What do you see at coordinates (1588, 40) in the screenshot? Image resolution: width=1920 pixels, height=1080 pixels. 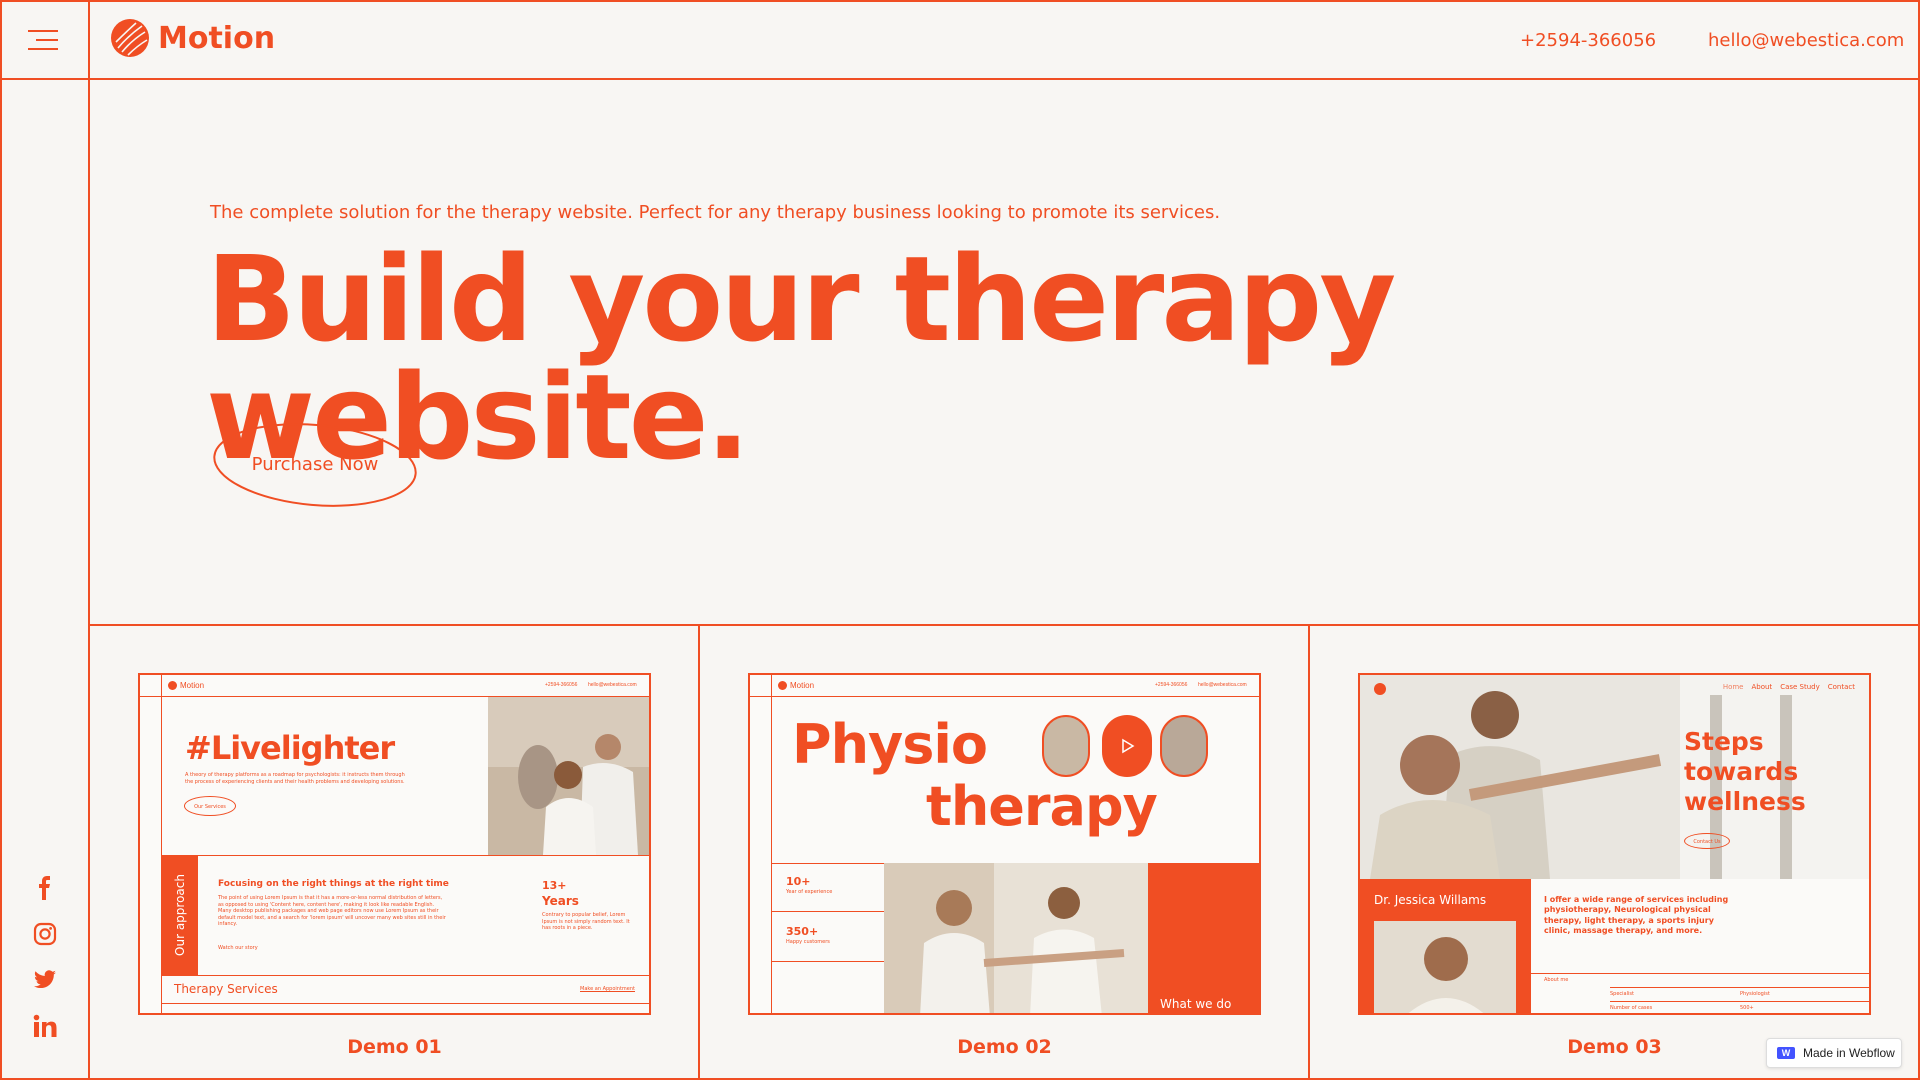 I see `phone-link: +2594-366056` at bounding box center [1588, 40].